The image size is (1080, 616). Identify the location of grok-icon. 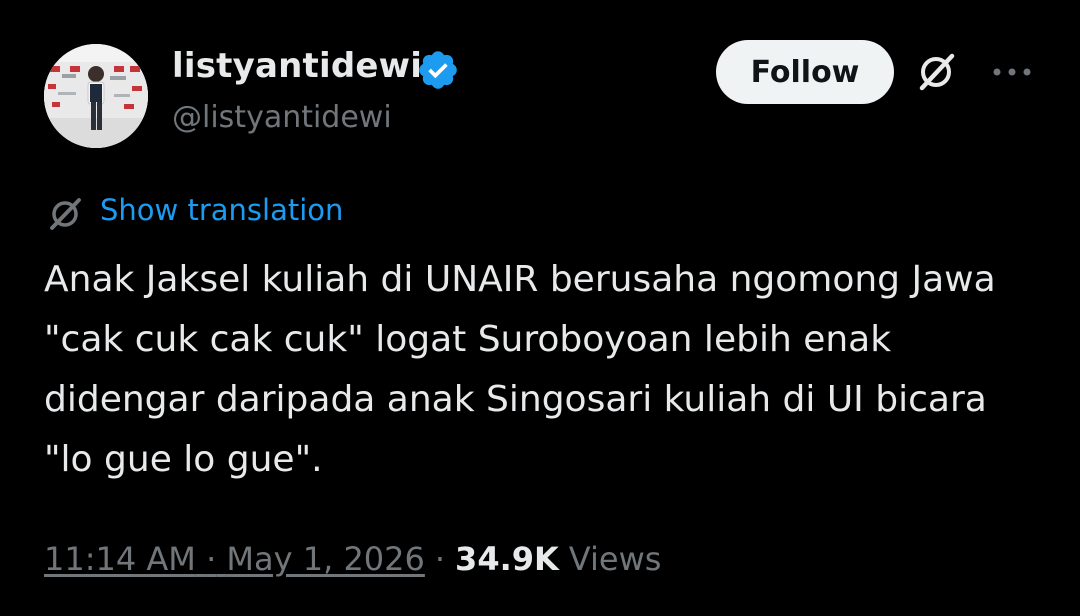
(936, 72).